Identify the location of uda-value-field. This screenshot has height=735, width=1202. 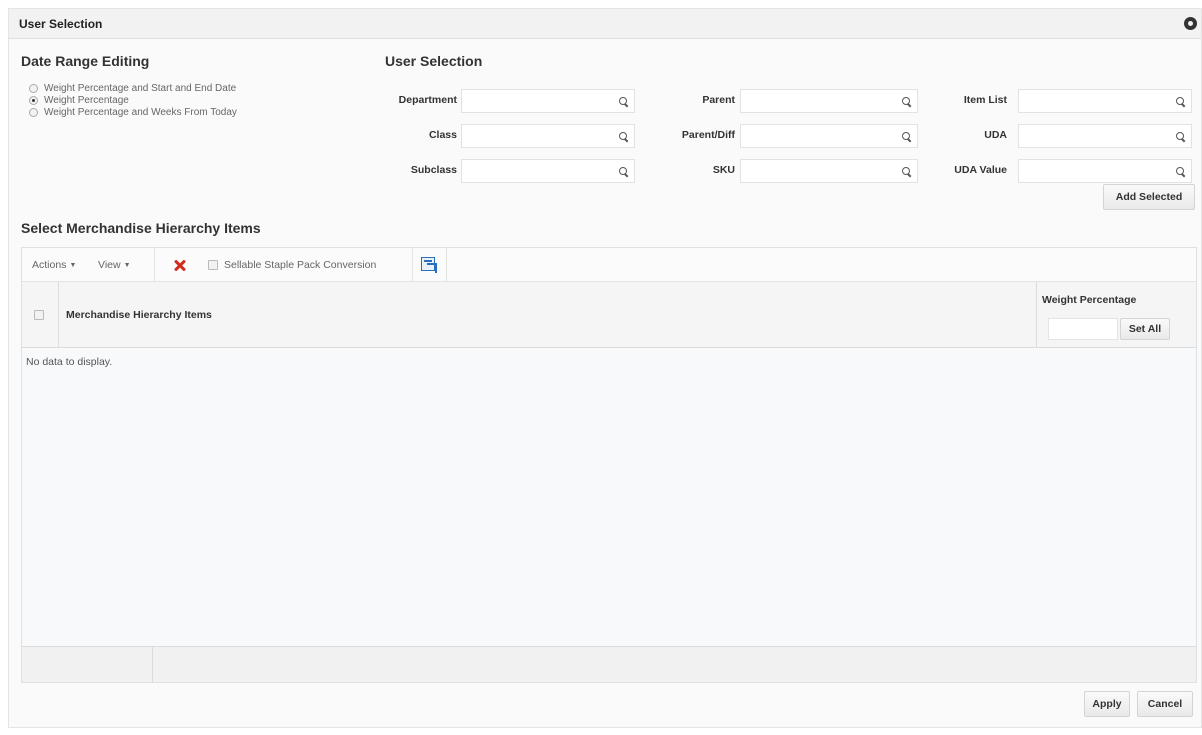
(1105, 171).